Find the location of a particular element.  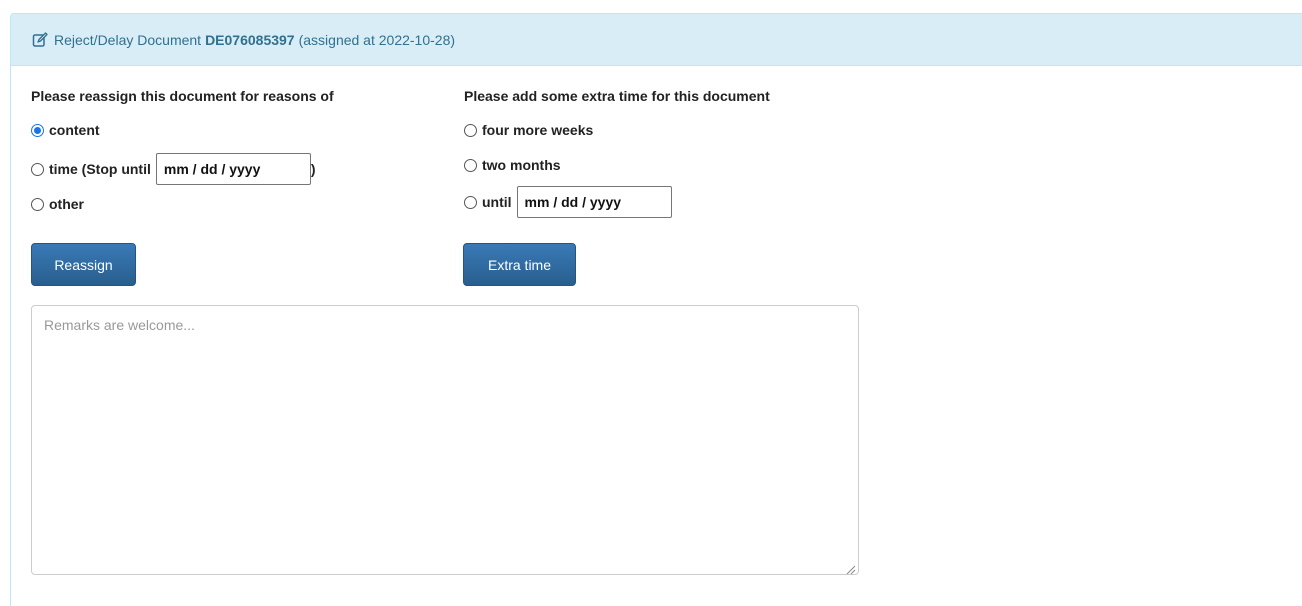

reassign-option-time: time (Stop until mm / dd / yyyy ) is located at coordinates (173, 169).